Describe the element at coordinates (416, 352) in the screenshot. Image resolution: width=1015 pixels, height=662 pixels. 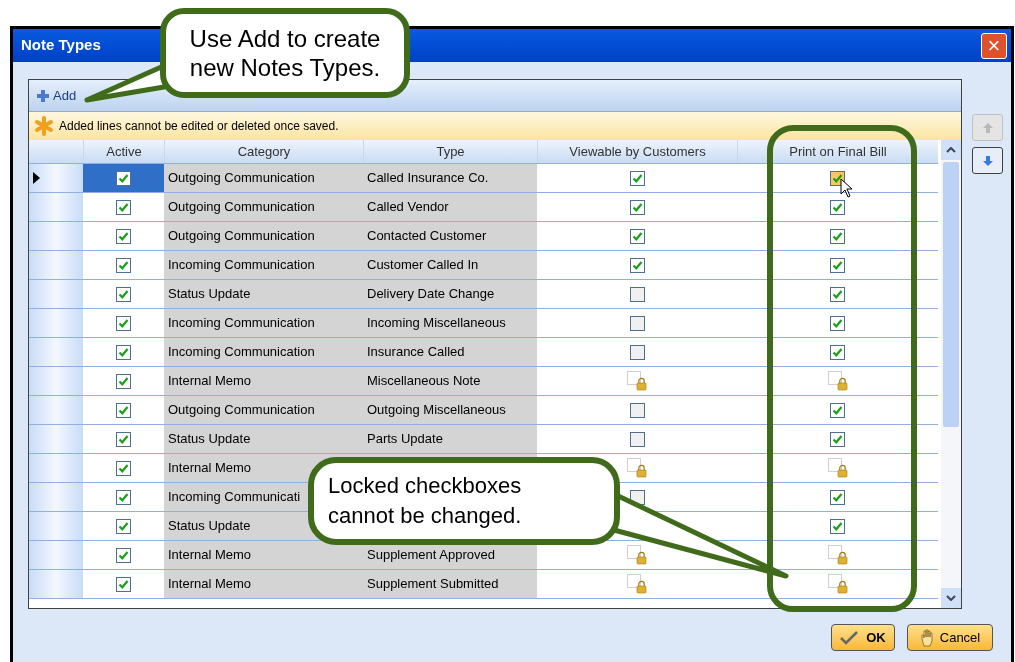
I see `type-text: Insurance Called` at that location.